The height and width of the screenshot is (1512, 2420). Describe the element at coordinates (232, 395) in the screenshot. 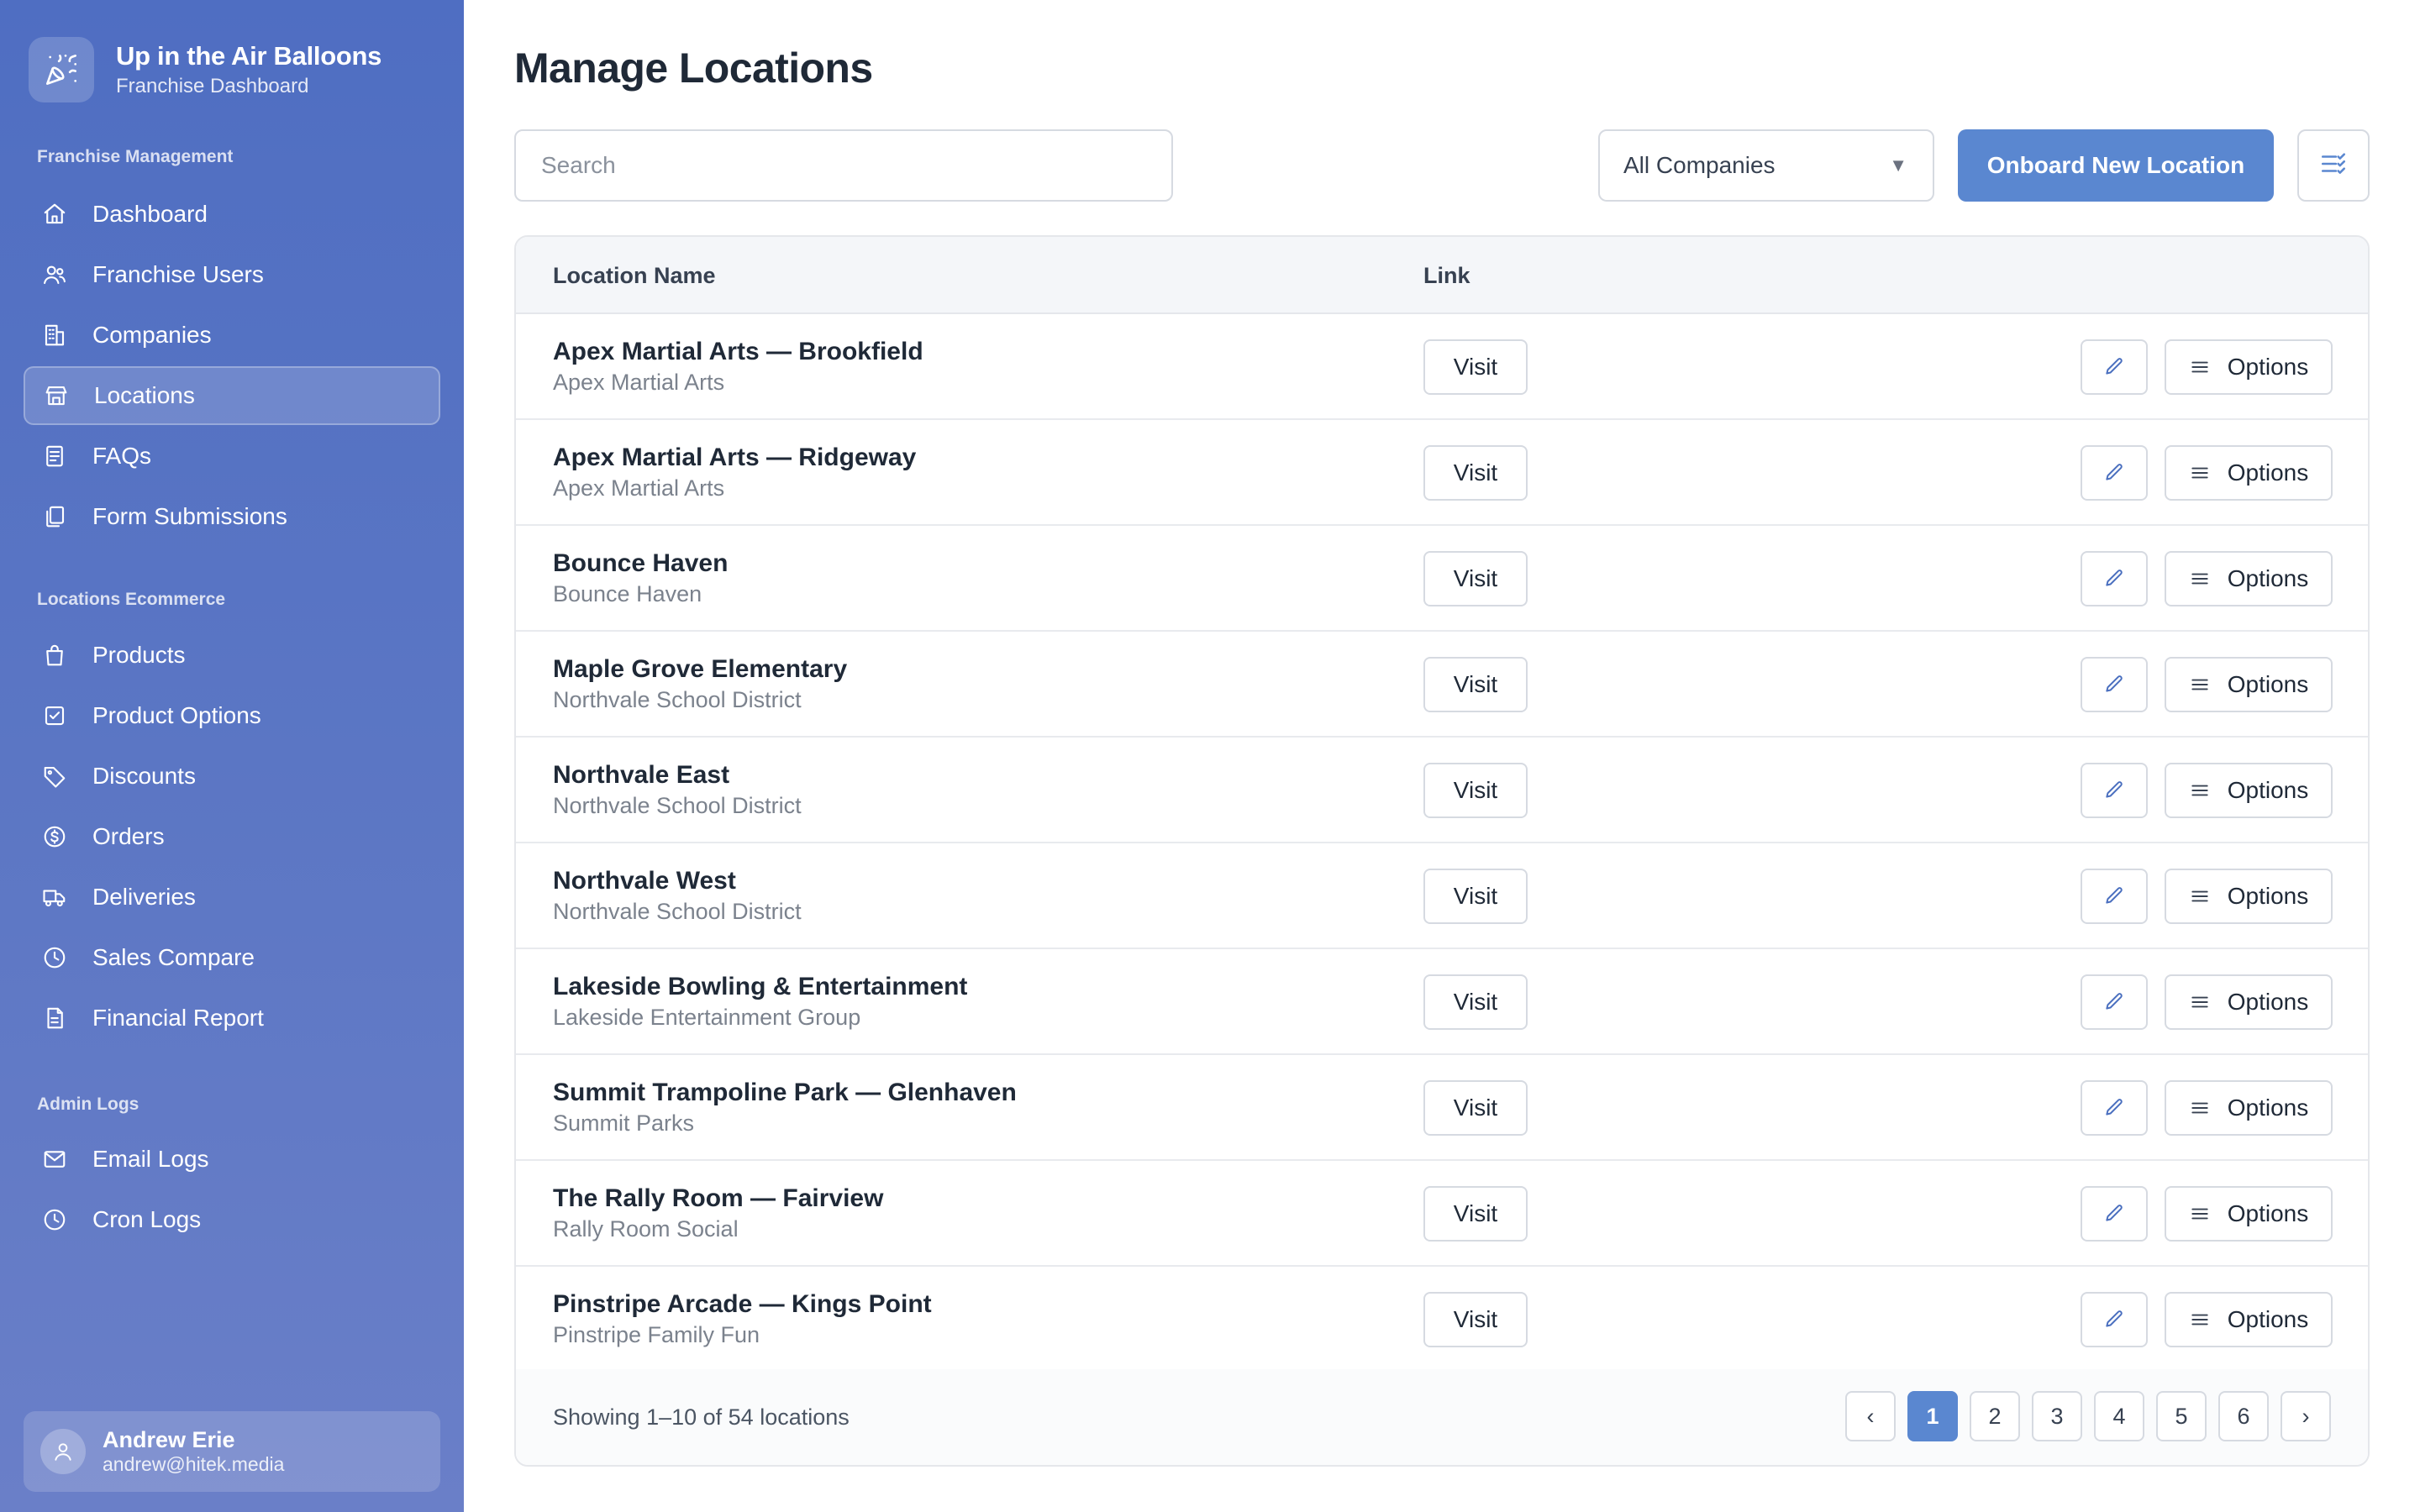

I see `sidebar-item-locations: Locations` at that location.